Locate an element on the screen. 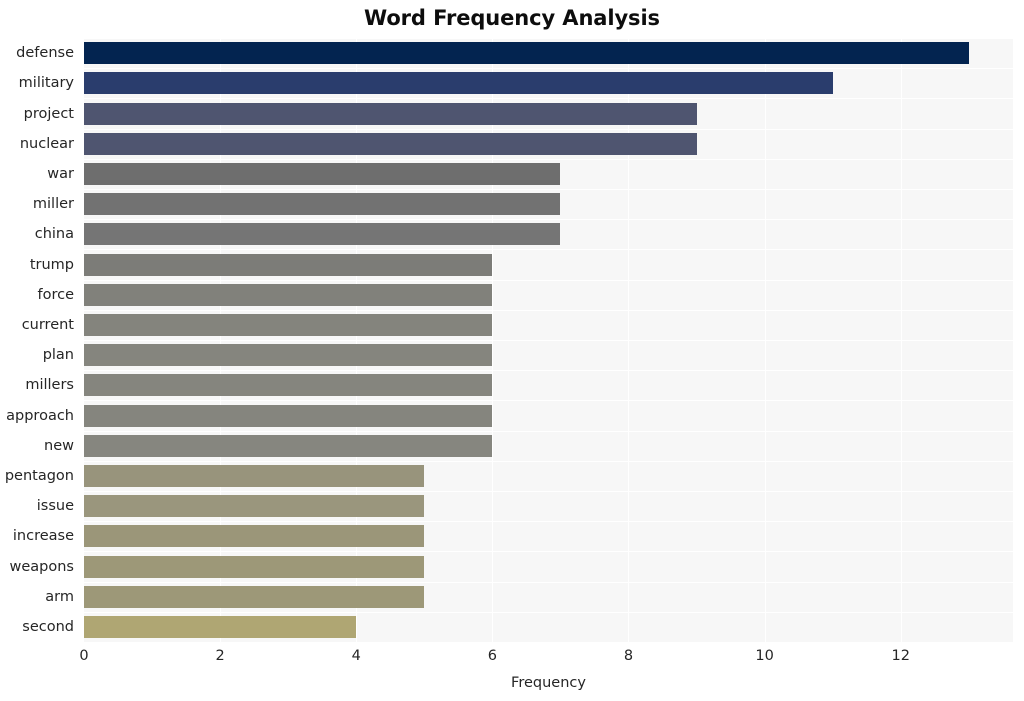 The width and height of the screenshot is (1024, 701). bar-military is located at coordinates (458, 83).